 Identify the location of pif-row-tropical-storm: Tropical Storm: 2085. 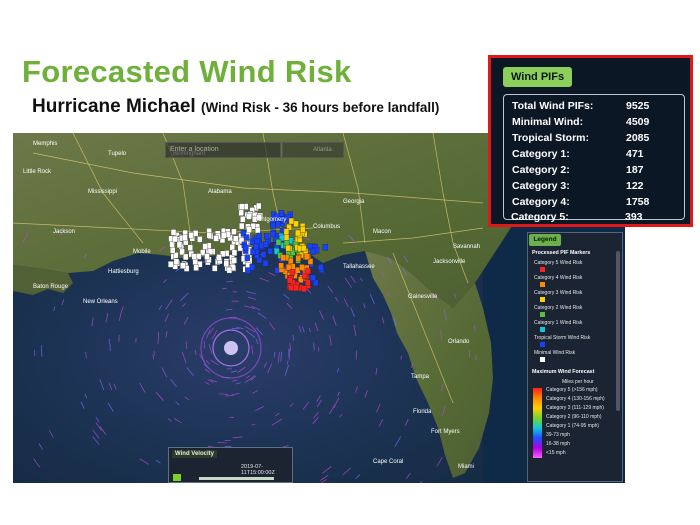
(594, 140).